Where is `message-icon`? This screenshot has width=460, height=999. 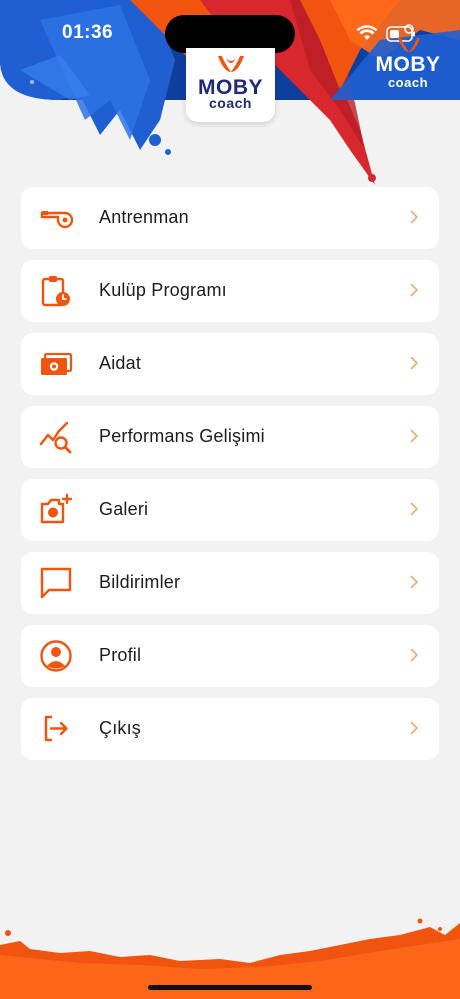 message-icon is located at coordinates (56, 583).